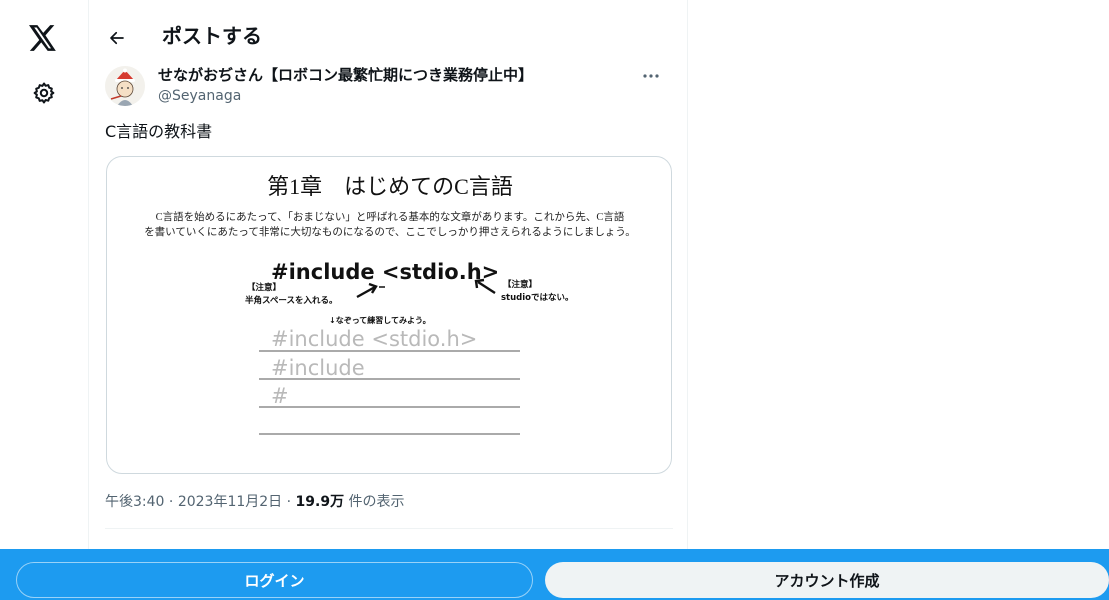 The image size is (1109, 600). I want to click on arrow-to-space-icon, so click(367, 290).